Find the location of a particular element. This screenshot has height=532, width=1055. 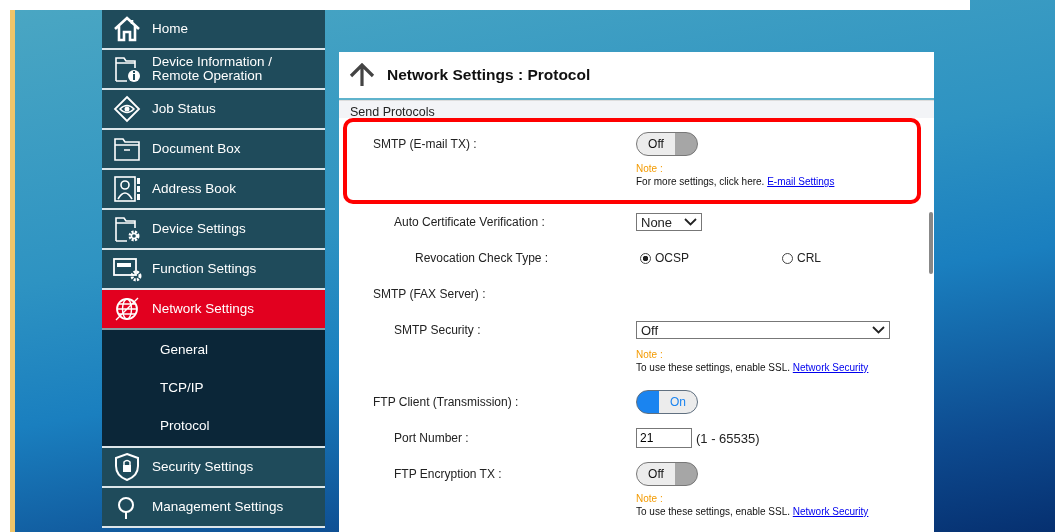

sidebar-item: Document Box is located at coordinates (213, 150).